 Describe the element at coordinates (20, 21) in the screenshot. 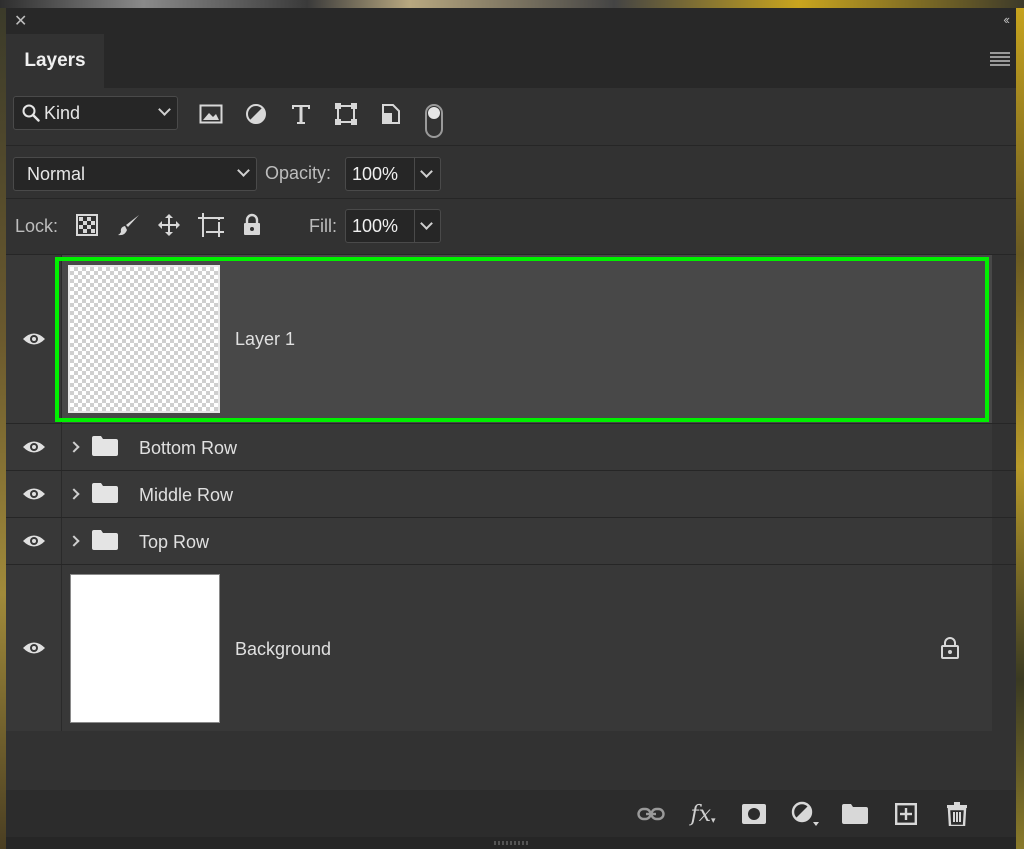

I see `close-icon: ✕` at that location.